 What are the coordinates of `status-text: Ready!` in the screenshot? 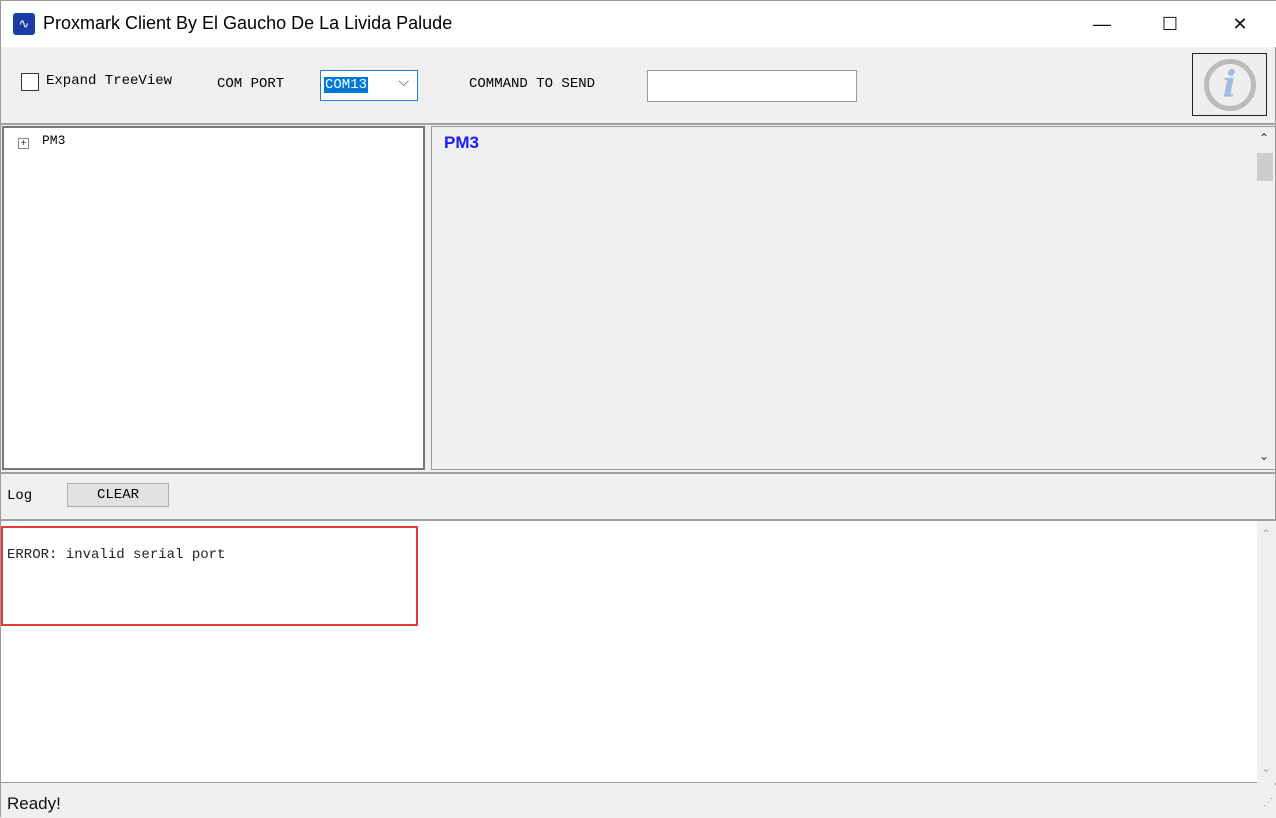 It's located at (34, 803).